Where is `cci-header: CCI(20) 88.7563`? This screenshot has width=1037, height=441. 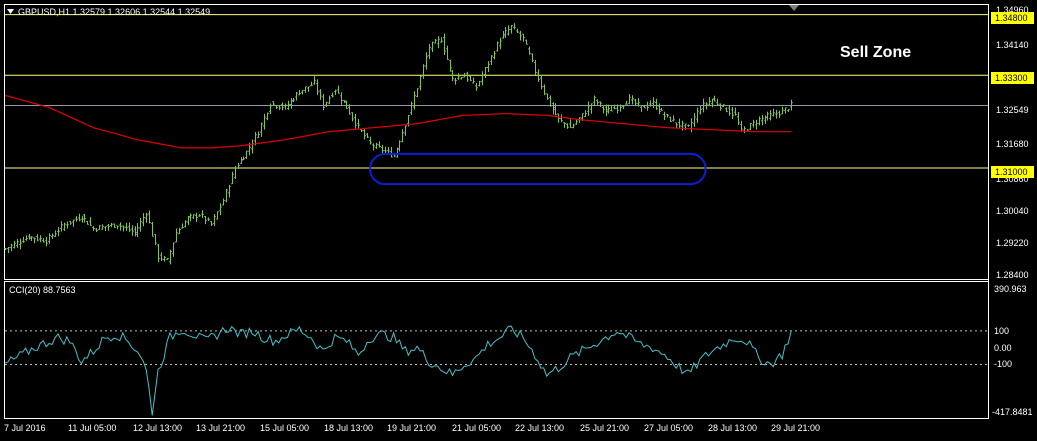
cci-header: CCI(20) 88.7563 is located at coordinates (42, 290).